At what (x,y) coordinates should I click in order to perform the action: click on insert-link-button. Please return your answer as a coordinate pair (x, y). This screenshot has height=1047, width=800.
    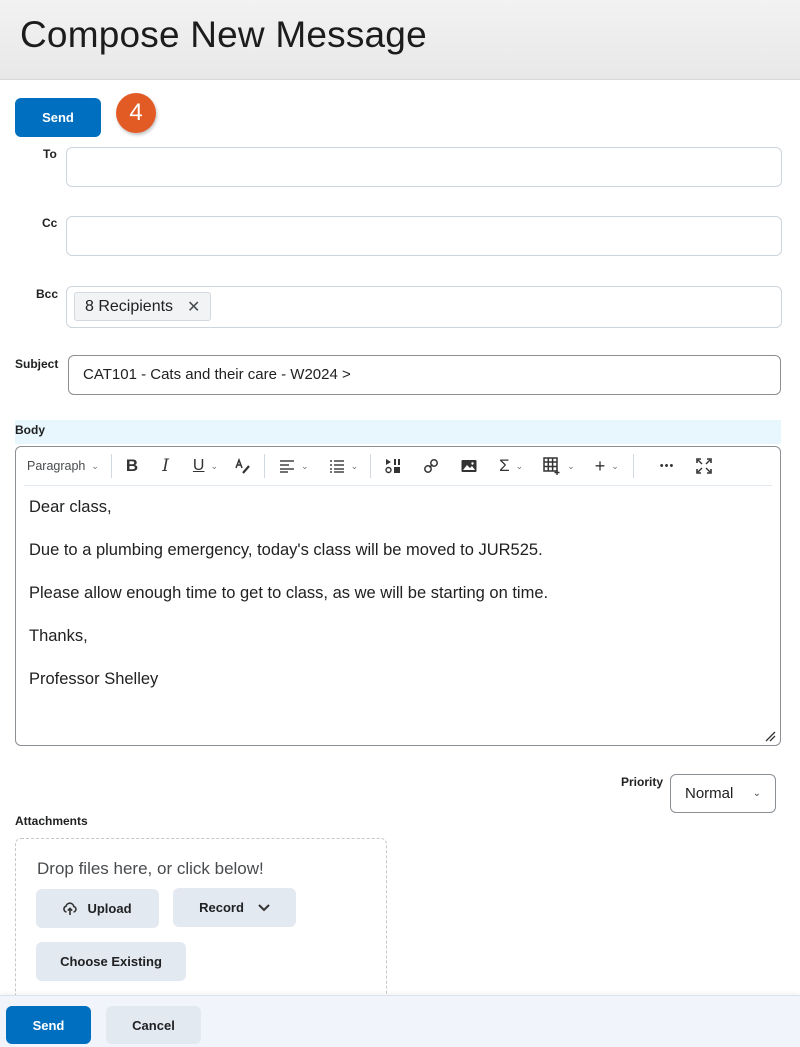
    Looking at the image, I should click on (431, 466).